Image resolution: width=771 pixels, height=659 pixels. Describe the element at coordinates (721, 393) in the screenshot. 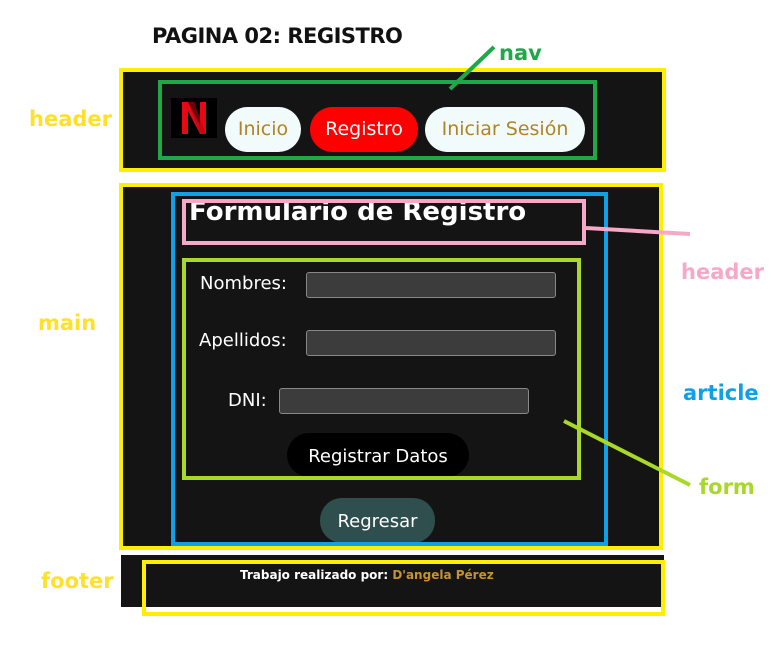

I see `article-annotation-label: article` at that location.